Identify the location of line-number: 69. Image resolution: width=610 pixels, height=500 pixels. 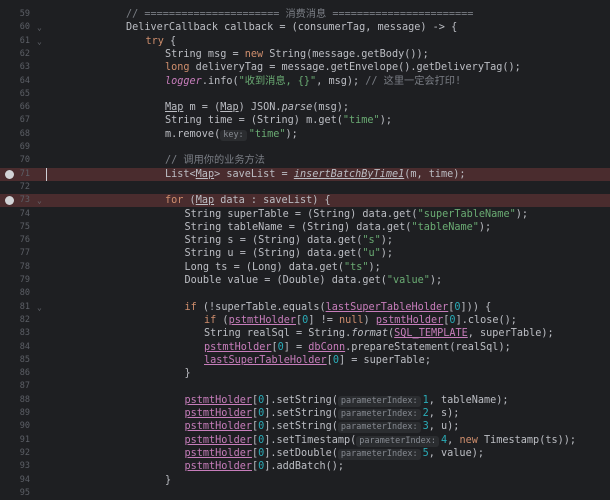
(15, 147).